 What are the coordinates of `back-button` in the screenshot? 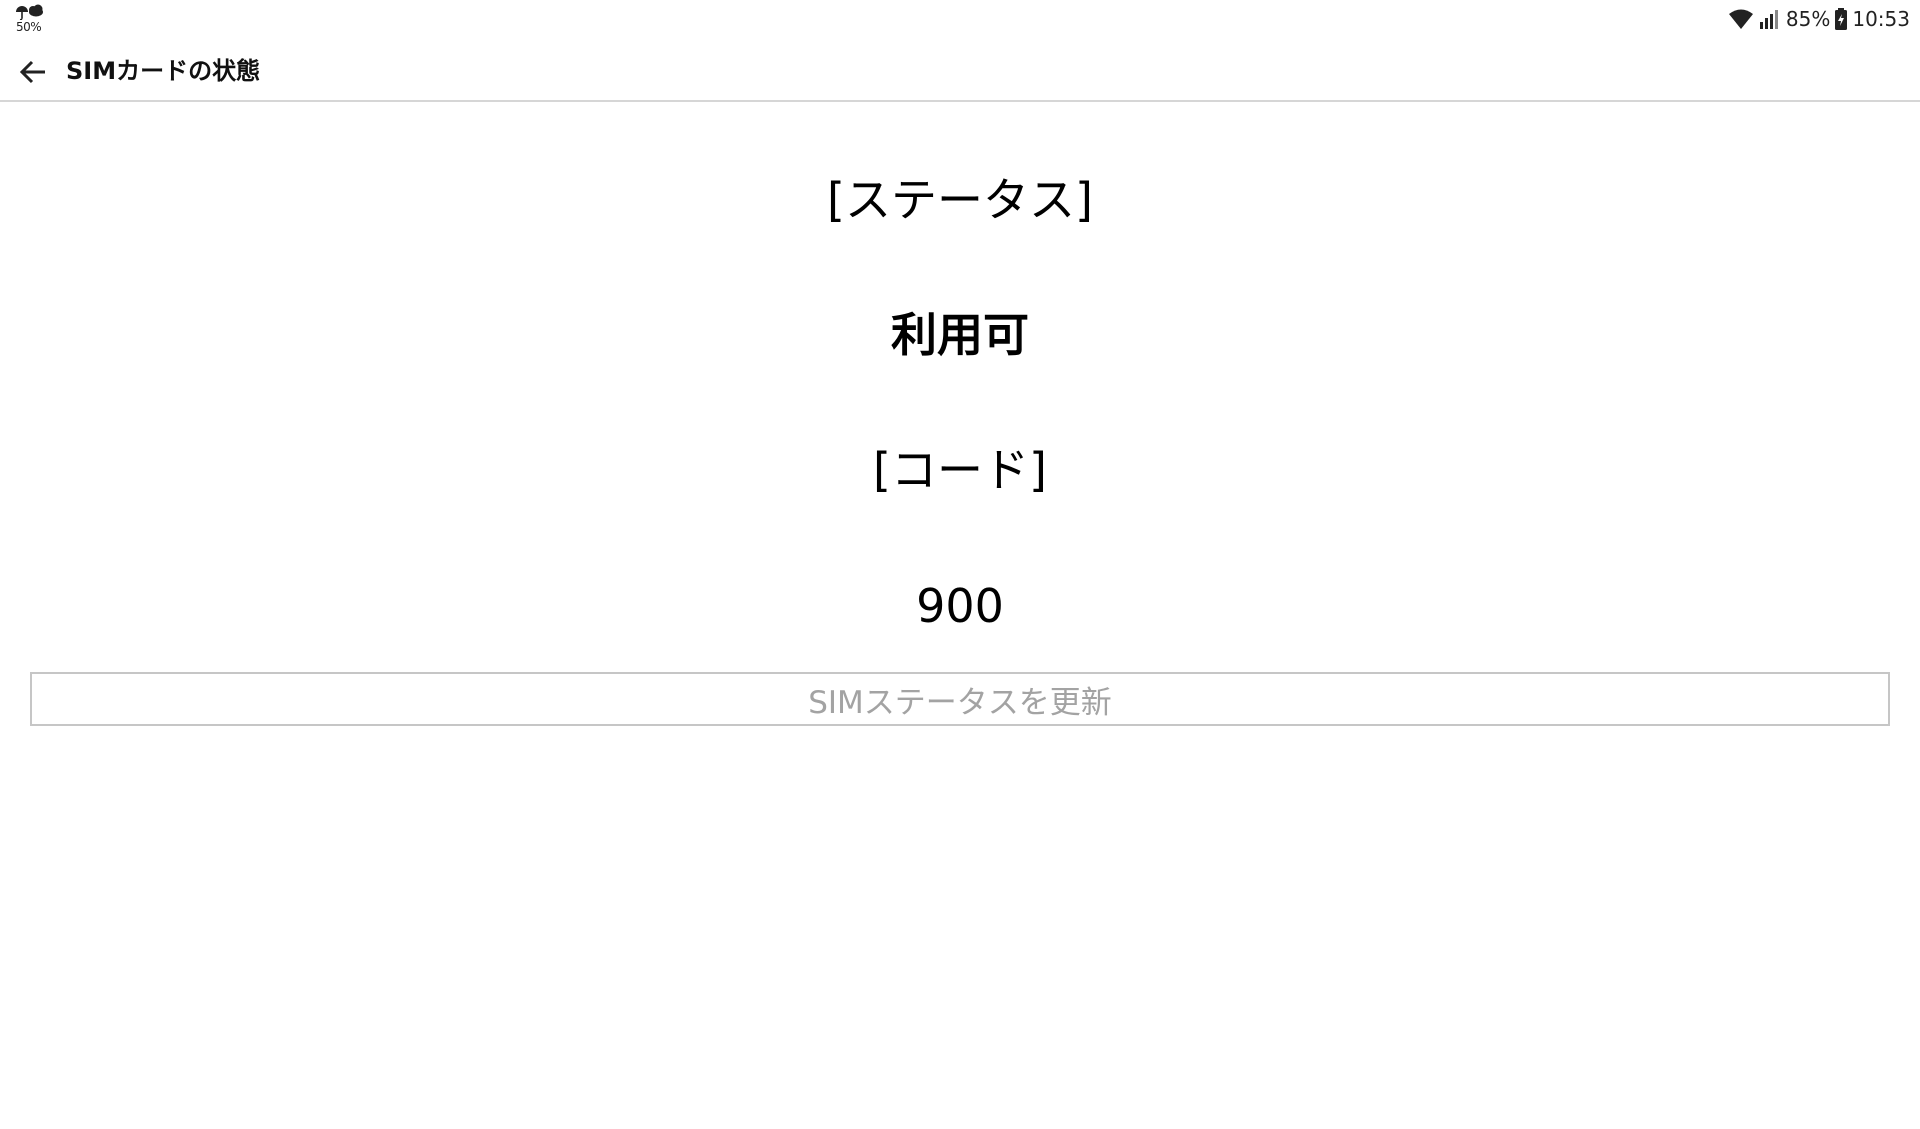 It's located at (33, 72).